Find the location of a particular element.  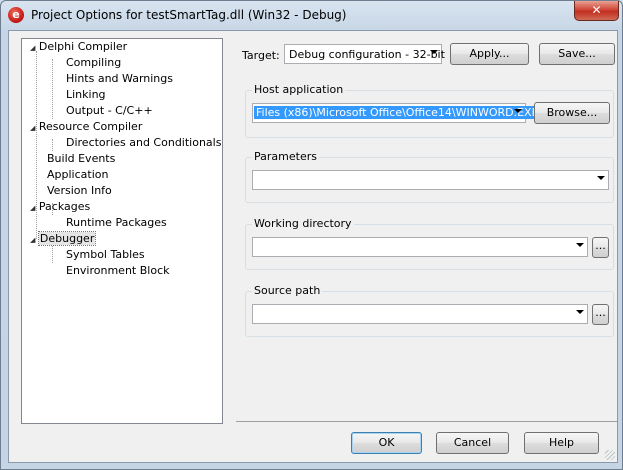

tree-item-symbol-tables: Symbol Tables is located at coordinates (105, 255).